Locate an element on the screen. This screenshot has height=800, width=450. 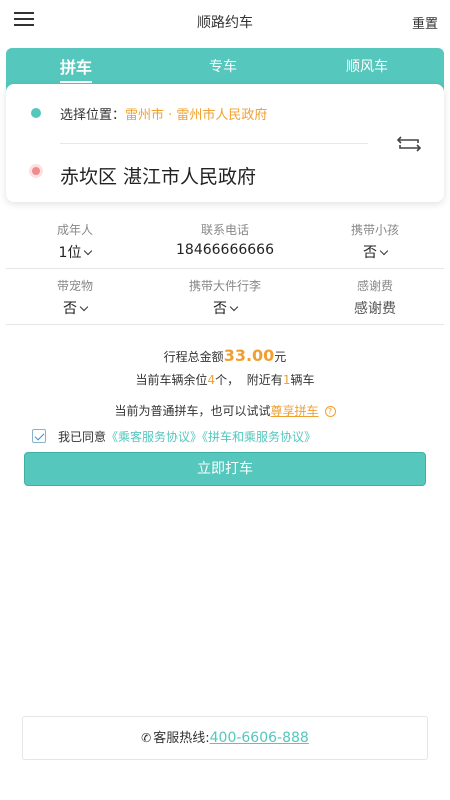
page-title: 顺路约车 is located at coordinates (225, 23).